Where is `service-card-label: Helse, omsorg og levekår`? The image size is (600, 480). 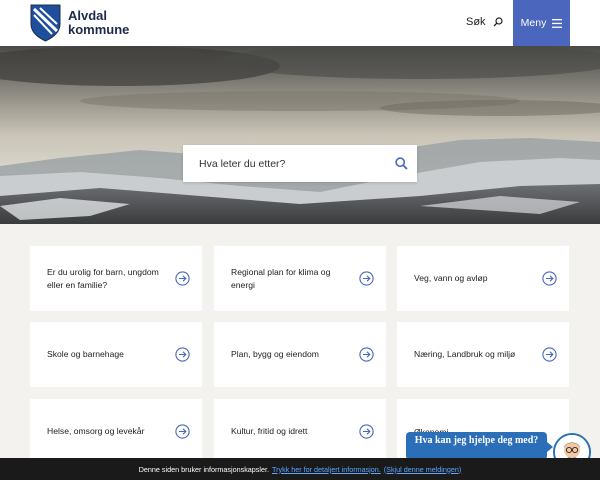 service-card-label: Helse, omsorg og levekår is located at coordinates (96, 431).